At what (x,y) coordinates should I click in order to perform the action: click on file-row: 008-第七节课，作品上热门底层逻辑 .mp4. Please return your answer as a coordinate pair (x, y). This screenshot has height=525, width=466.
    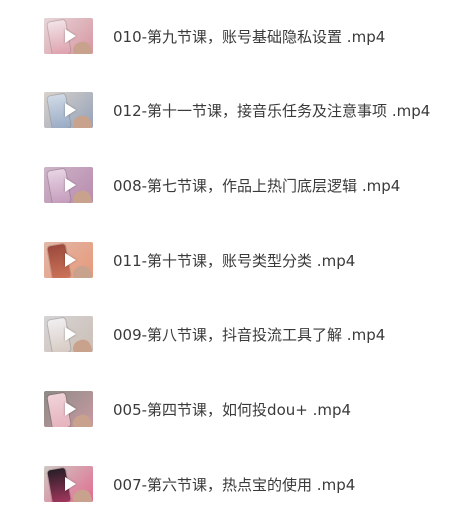
    Looking at the image, I should click on (233, 185).